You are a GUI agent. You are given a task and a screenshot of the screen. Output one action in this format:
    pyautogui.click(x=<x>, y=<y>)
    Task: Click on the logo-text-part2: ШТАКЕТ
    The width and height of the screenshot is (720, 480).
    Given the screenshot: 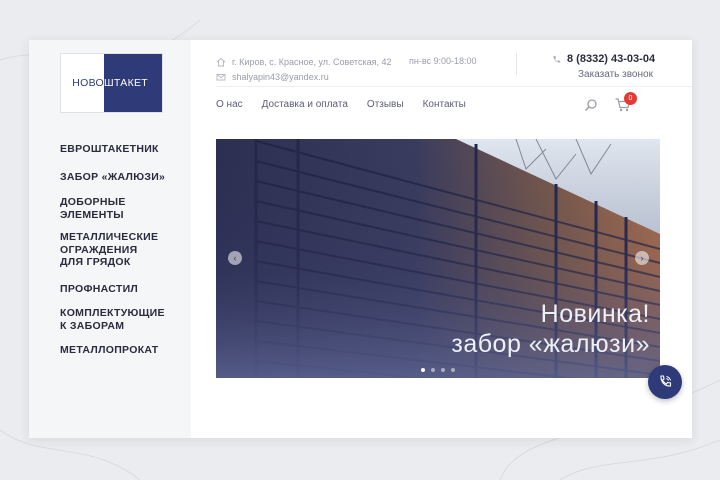 What is the action you would take?
    pyautogui.click(x=126, y=83)
    